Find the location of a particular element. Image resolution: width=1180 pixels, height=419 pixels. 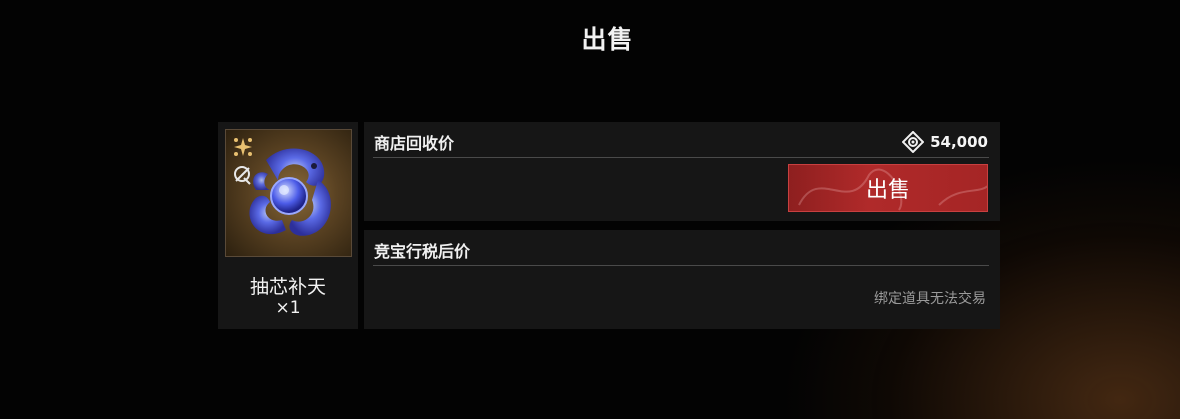

diamond-coin-icon is located at coordinates (913, 142).